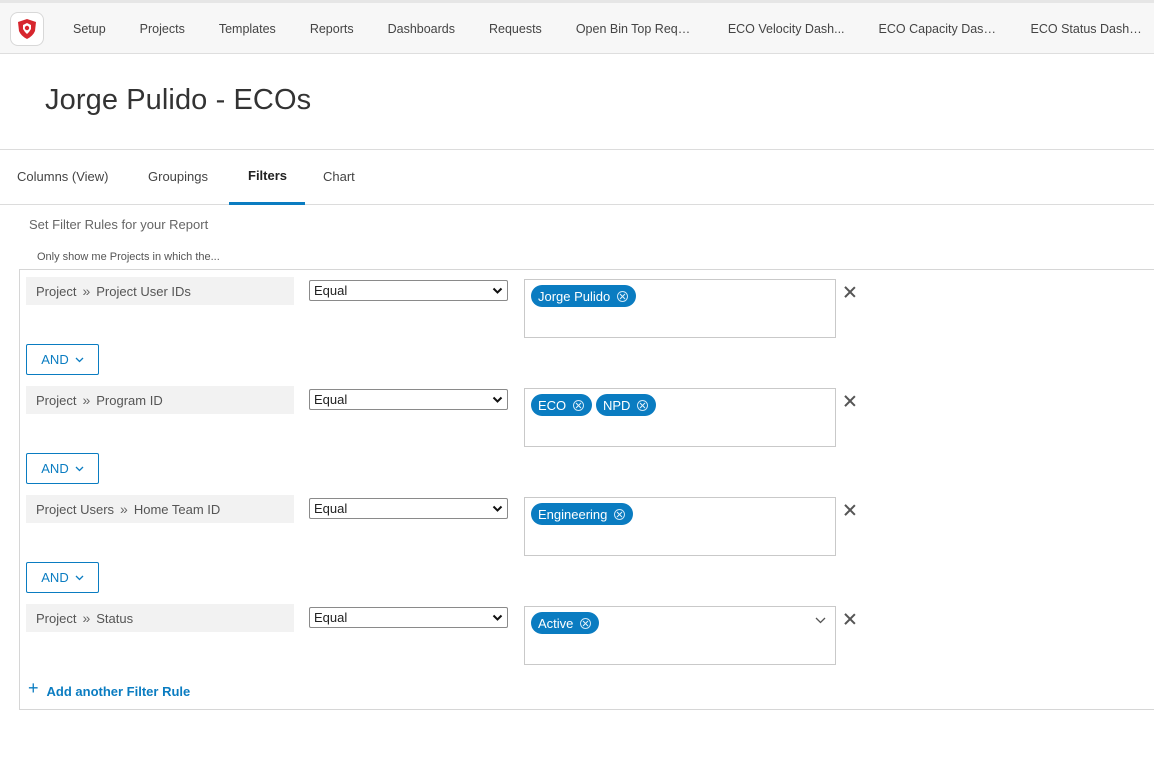 The image size is (1154, 781). What do you see at coordinates (331, 399) in the screenshot?
I see `rule-2-operator-value: Equal` at bounding box center [331, 399].